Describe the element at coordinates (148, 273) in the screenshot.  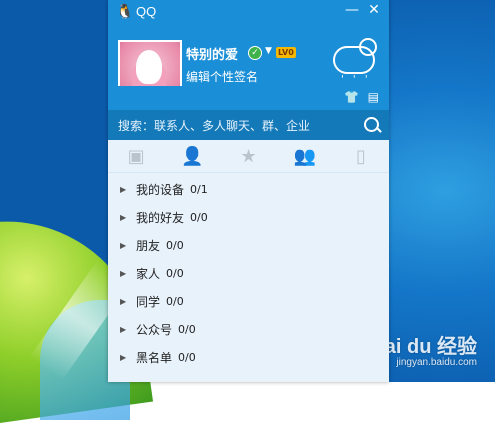
I see `group-name: 家人` at that location.